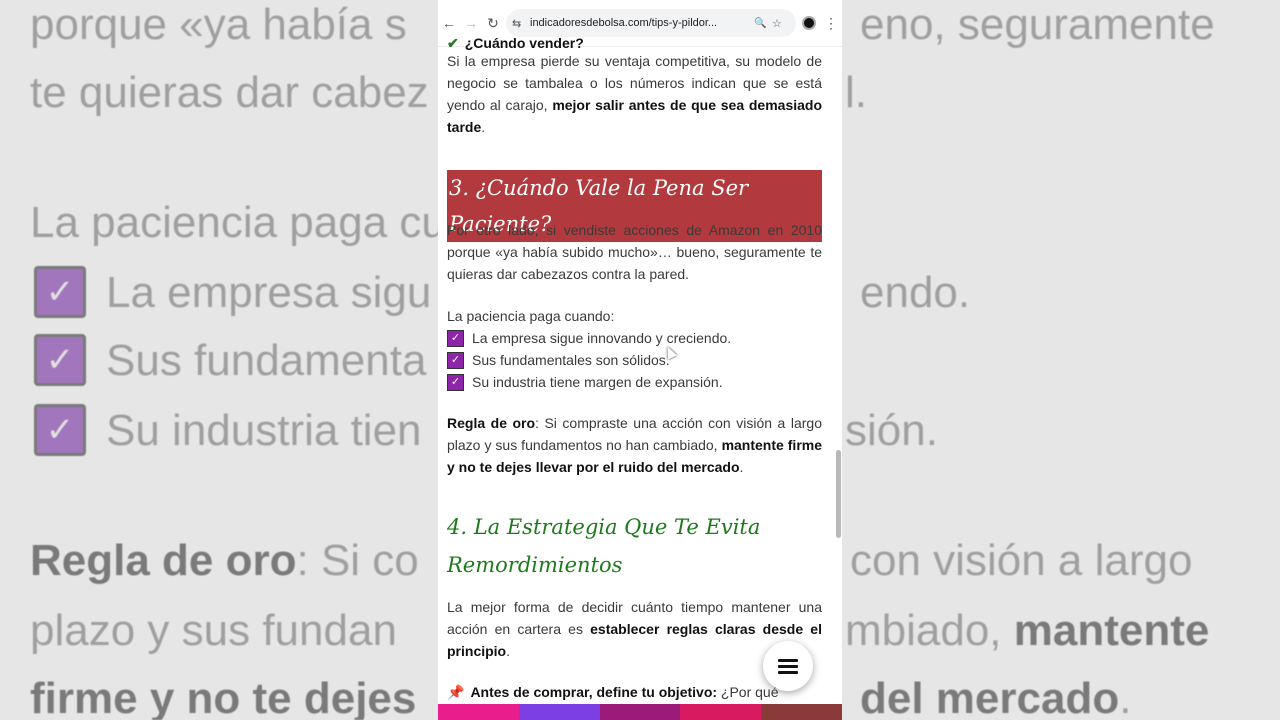  Describe the element at coordinates (831, 23) in the screenshot. I see `menu-icon: ⋮` at that location.